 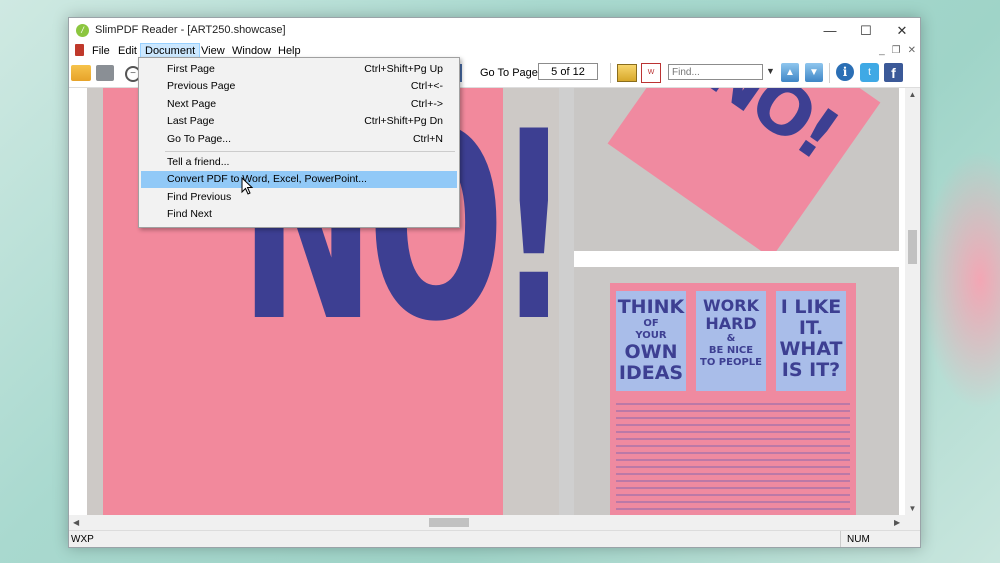 I want to click on scroll-right-arrow-icon: ▶, so click(x=897, y=522).